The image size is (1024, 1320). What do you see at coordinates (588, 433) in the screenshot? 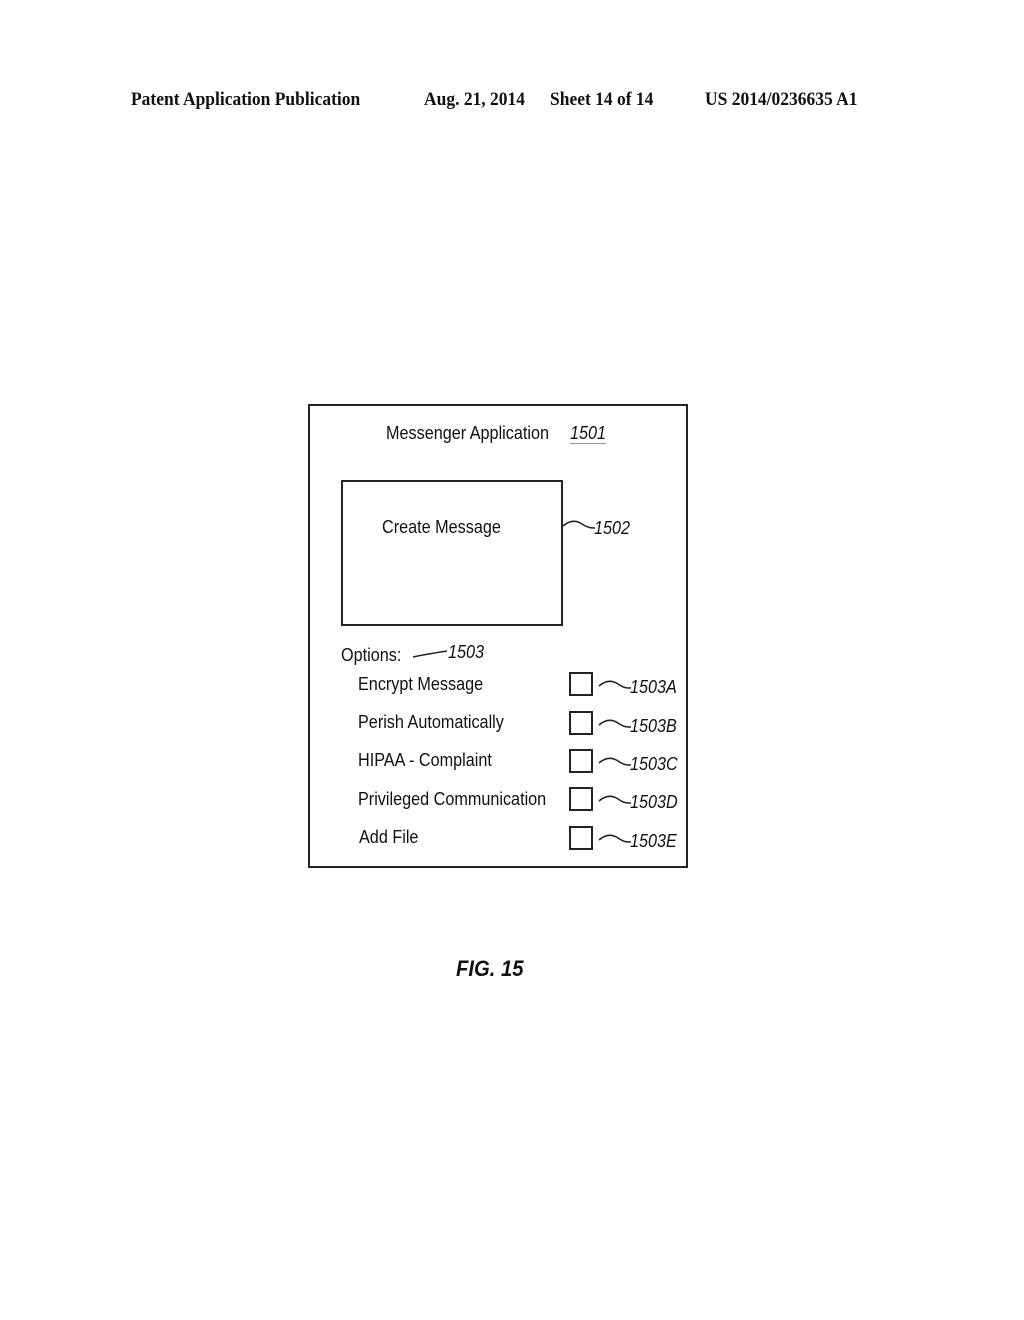
I see `app-ref-numeral: 1501` at bounding box center [588, 433].